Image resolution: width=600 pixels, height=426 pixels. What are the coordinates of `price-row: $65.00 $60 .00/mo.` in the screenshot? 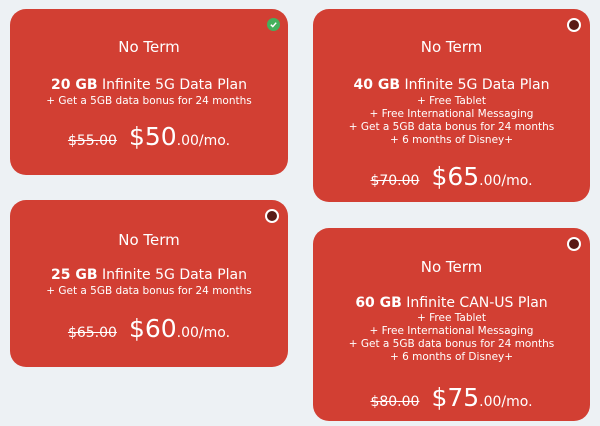 It's located at (149, 328).